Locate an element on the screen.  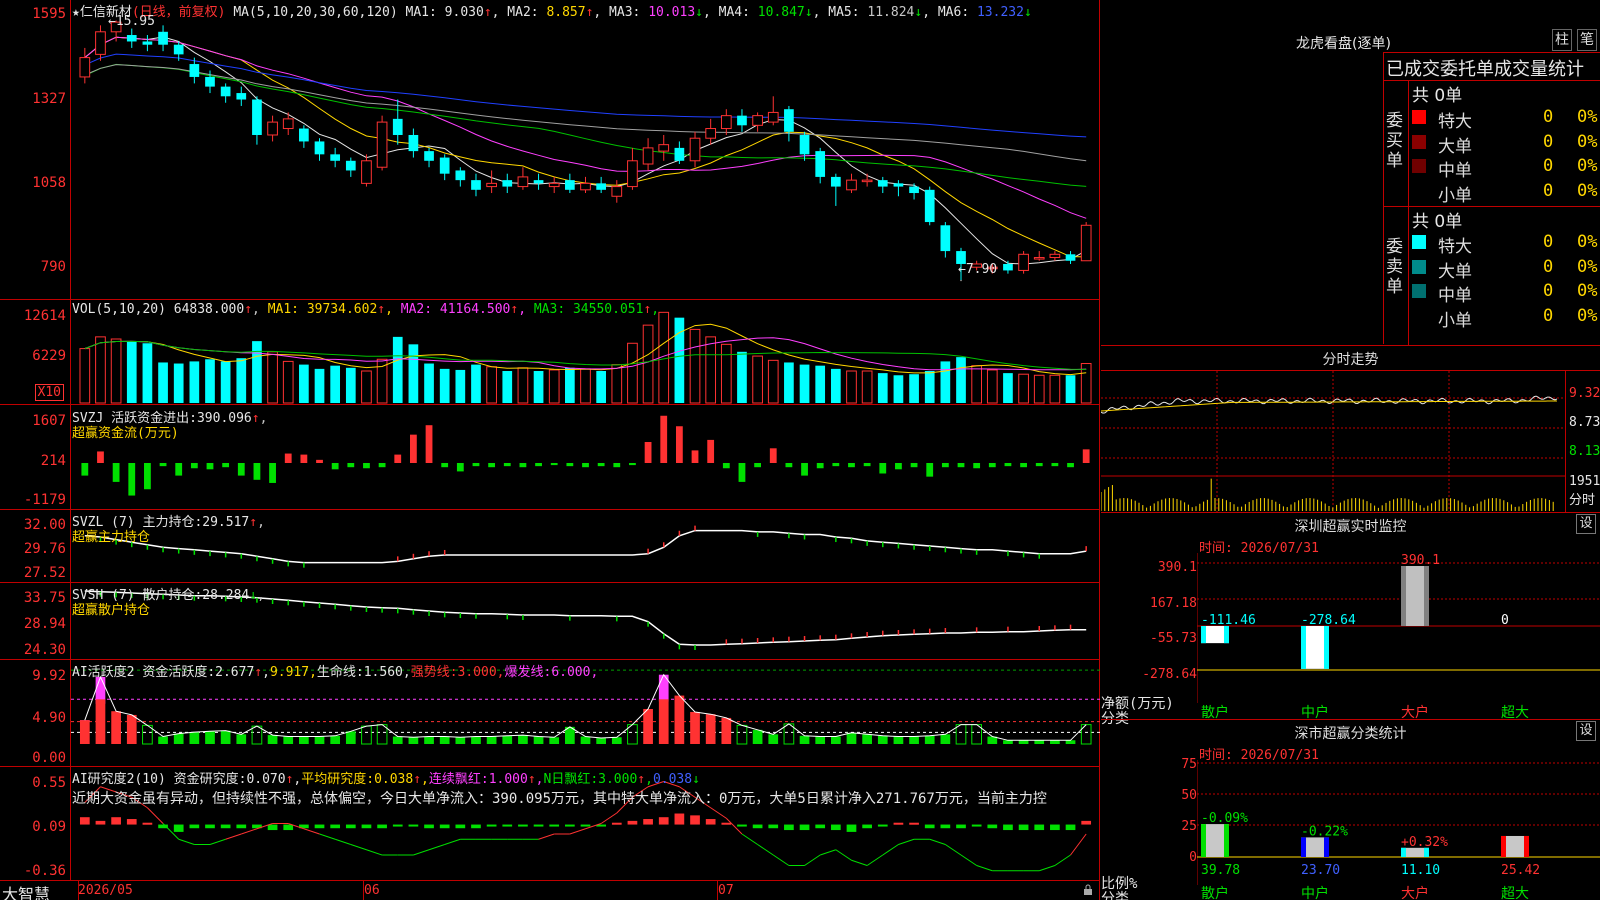
ai1-y-axis: 9.92 4.90 0.00 is located at coordinates (33, 713).